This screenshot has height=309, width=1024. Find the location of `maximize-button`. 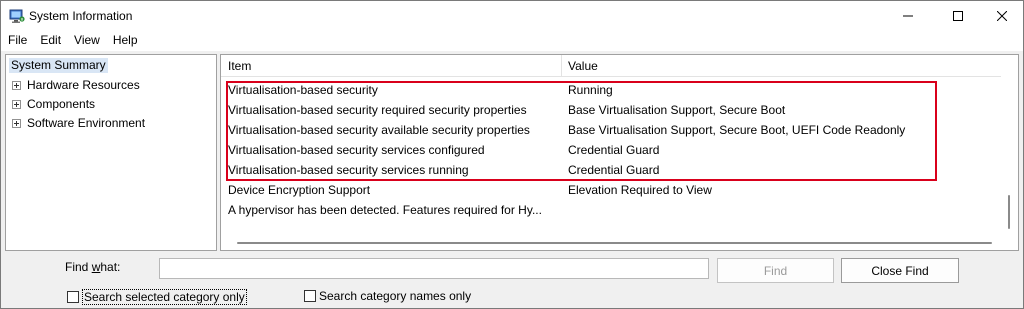

maximize-button is located at coordinates (958, 16).